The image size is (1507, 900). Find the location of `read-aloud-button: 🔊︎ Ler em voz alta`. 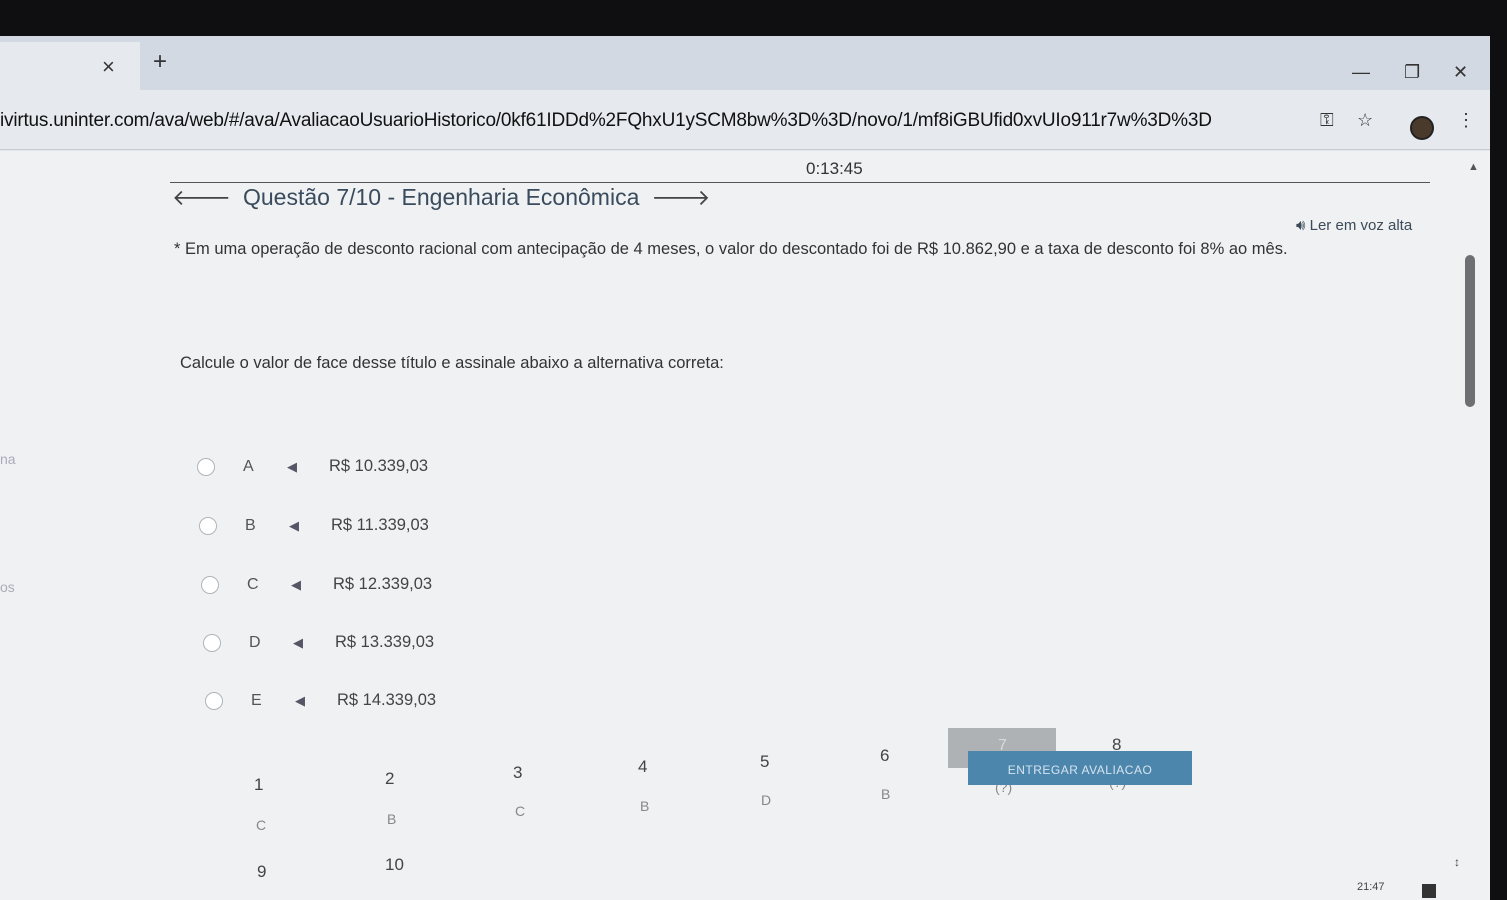

read-aloud-button: 🔊︎ Ler em voz alta is located at coordinates (1354, 225).